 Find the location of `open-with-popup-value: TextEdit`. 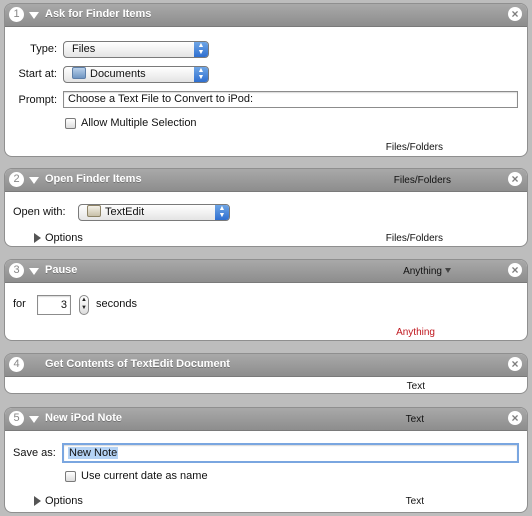

open-with-popup-value: TextEdit is located at coordinates (125, 212).